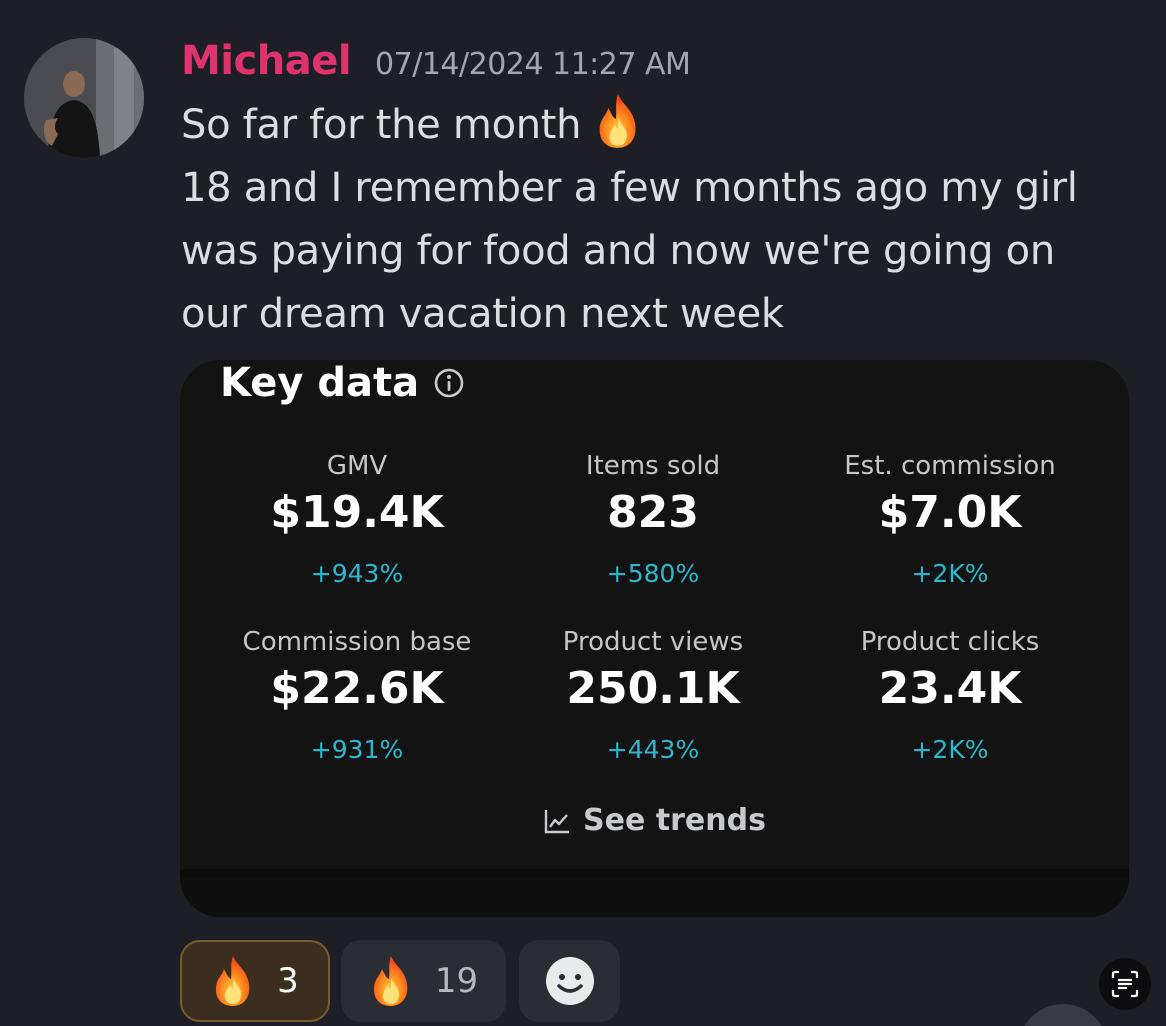 This screenshot has height=1026, width=1166. I want to click on reaction-fire-active: 3, so click(255, 981).